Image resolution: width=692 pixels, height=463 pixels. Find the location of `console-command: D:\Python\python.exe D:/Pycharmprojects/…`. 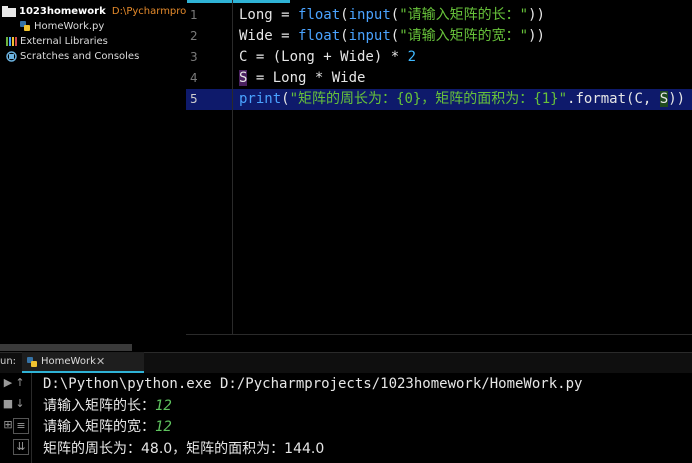

console-command: D:\Python\python.exe D:/Pycharmprojects/… is located at coordinates (313, 384).